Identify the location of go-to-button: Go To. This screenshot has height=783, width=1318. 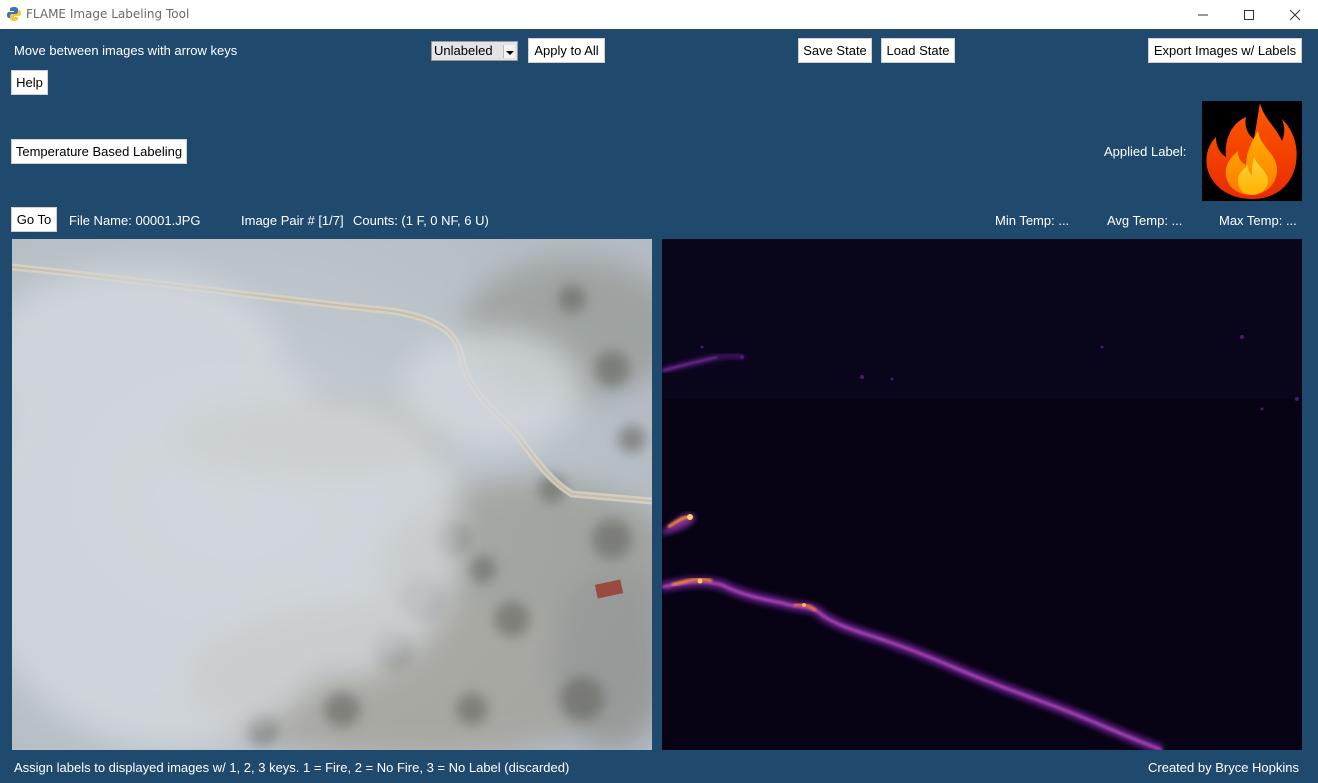
(34, 219).